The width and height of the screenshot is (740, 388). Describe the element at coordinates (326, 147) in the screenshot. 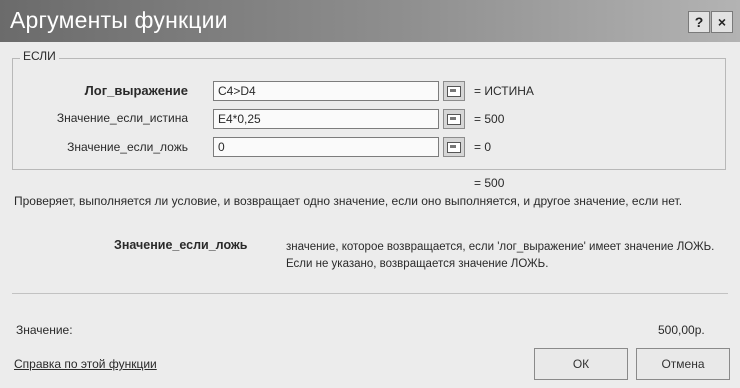

I see `value-if-false-input` at that location.